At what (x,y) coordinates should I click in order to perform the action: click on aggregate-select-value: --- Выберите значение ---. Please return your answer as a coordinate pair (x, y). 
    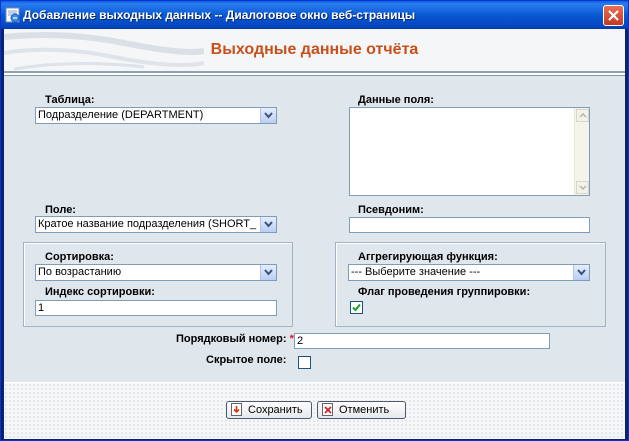
    Looking at the image, I should click on (416, 272).